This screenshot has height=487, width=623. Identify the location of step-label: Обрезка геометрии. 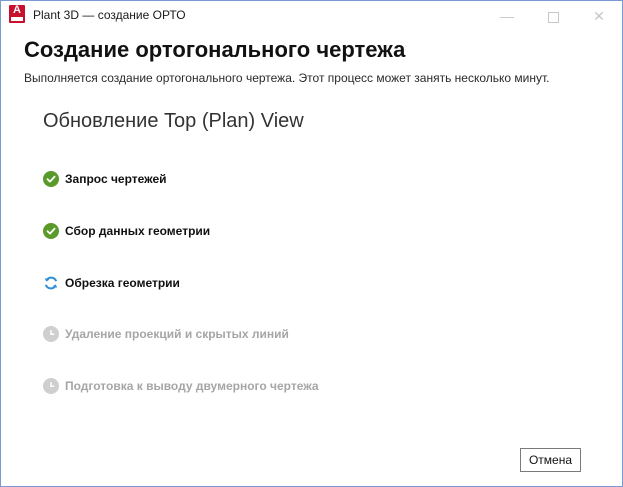
(122, 283).